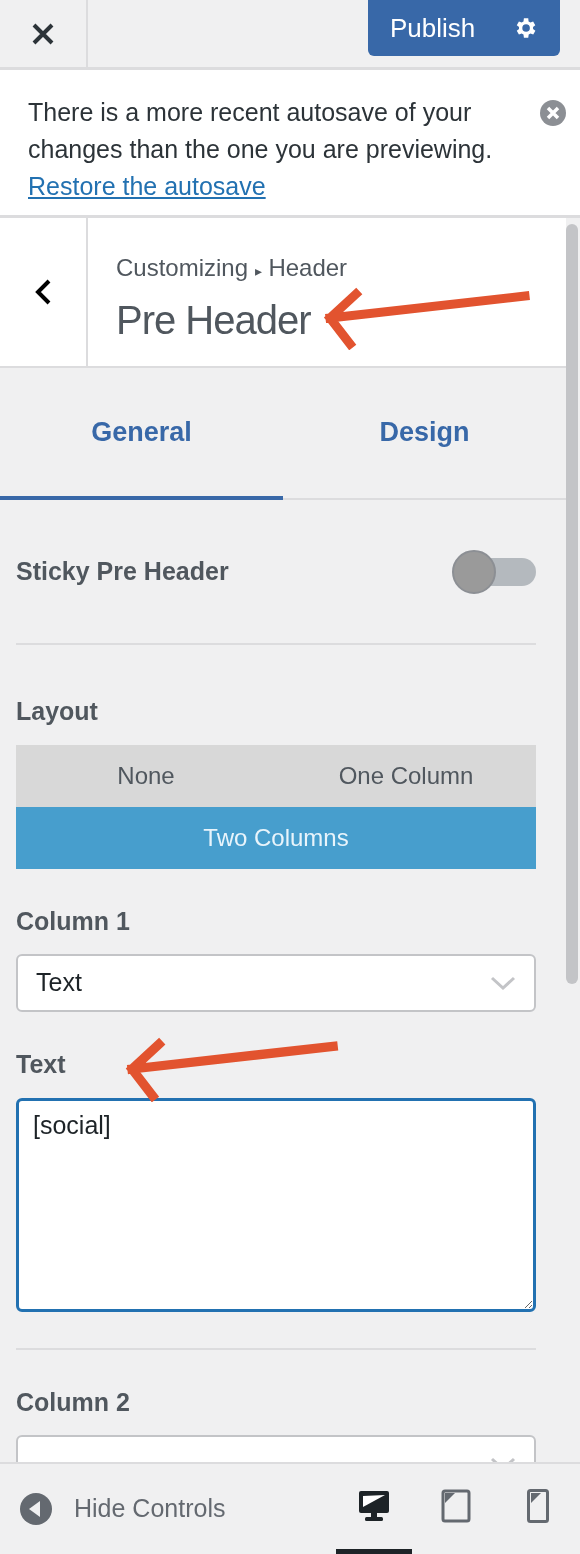 The height and width of the screenshot is (1554, 580). I want to click on autosave-notice: There is a more recent autosave of your changes than the one you are previewing. Restore the autosave, so click(261, 149).